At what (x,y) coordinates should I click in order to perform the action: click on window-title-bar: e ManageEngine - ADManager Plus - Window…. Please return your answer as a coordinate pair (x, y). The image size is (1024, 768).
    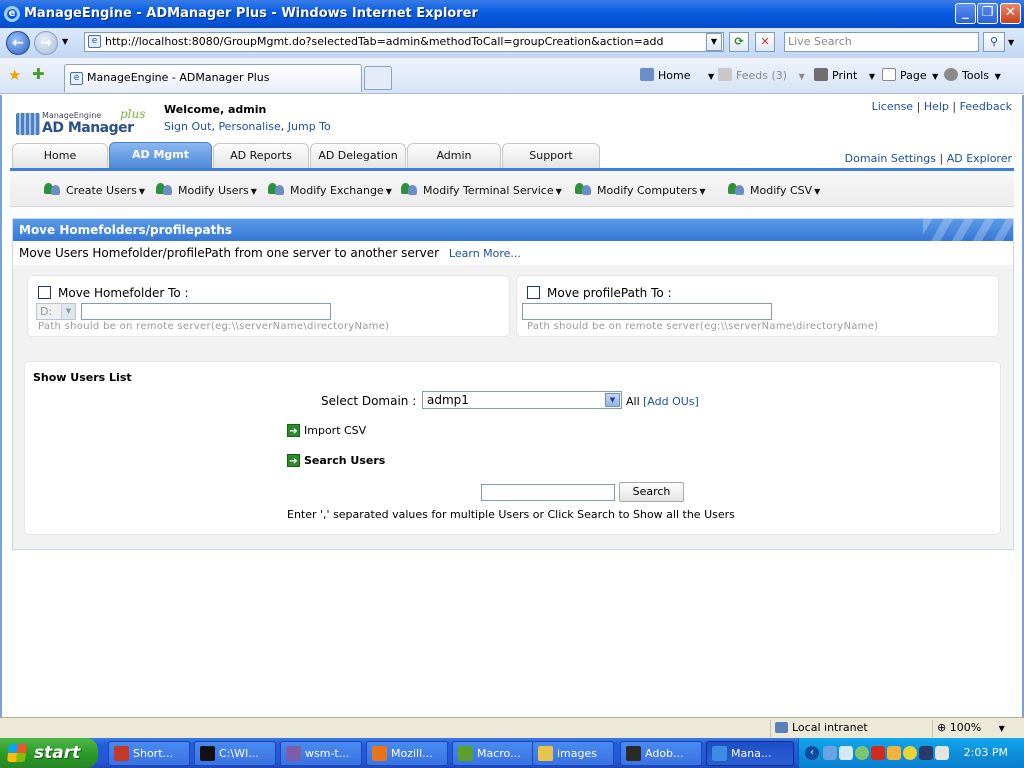
    Looking at the image, I should click on (512, 14).